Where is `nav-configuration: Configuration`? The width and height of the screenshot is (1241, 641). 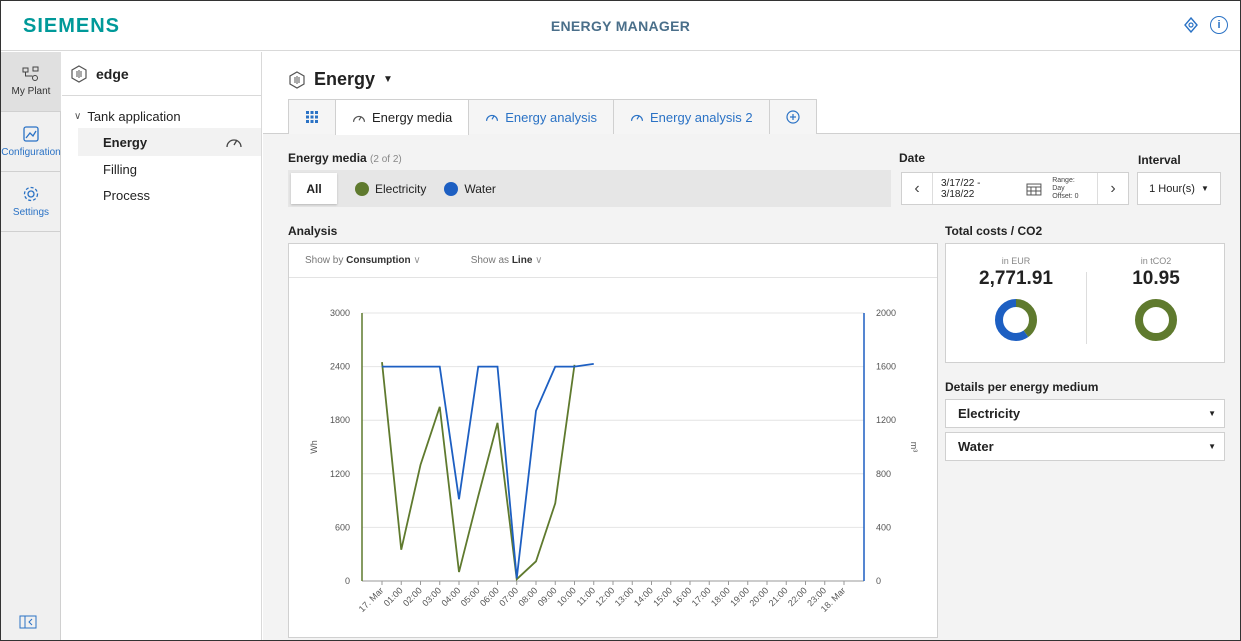
nav-configuration: Configuration is located at coordinates (31, 142).